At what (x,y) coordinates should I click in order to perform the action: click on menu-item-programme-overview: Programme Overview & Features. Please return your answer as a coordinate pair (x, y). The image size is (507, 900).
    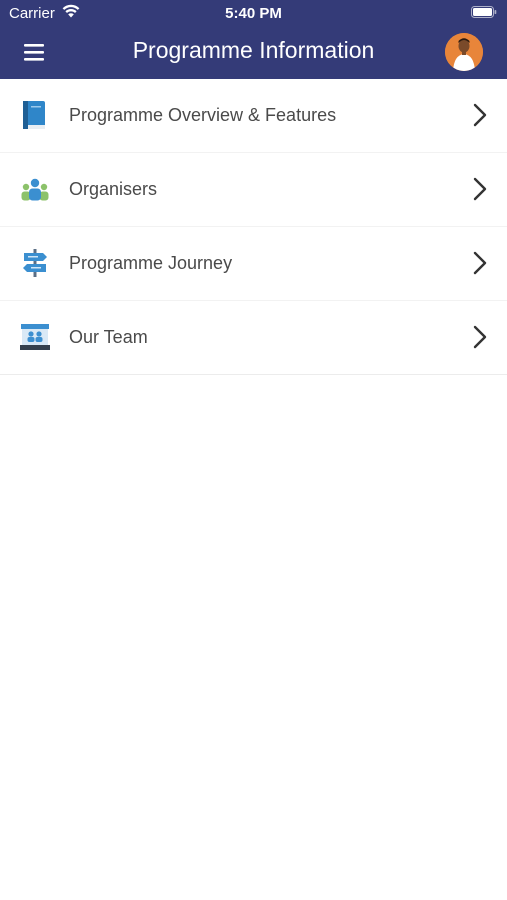
    Looking at the image, I should click on (253, 116).